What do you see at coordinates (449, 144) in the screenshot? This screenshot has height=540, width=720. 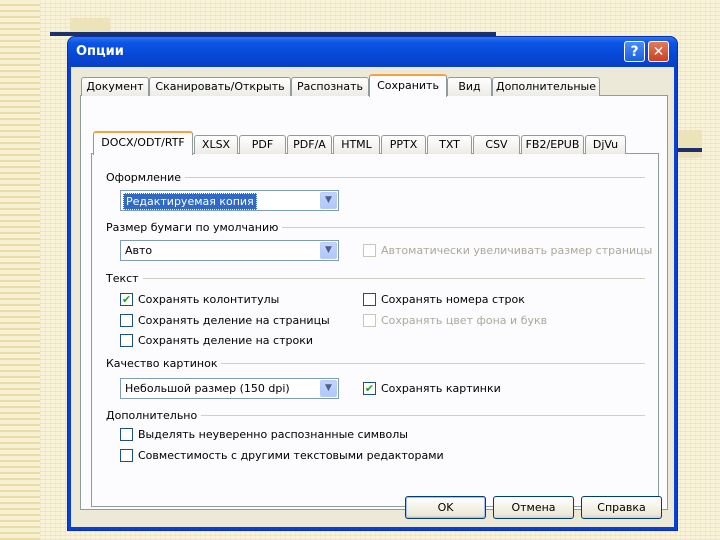 I see `subtab-txt: TXT` at bounding box center [449, 144].